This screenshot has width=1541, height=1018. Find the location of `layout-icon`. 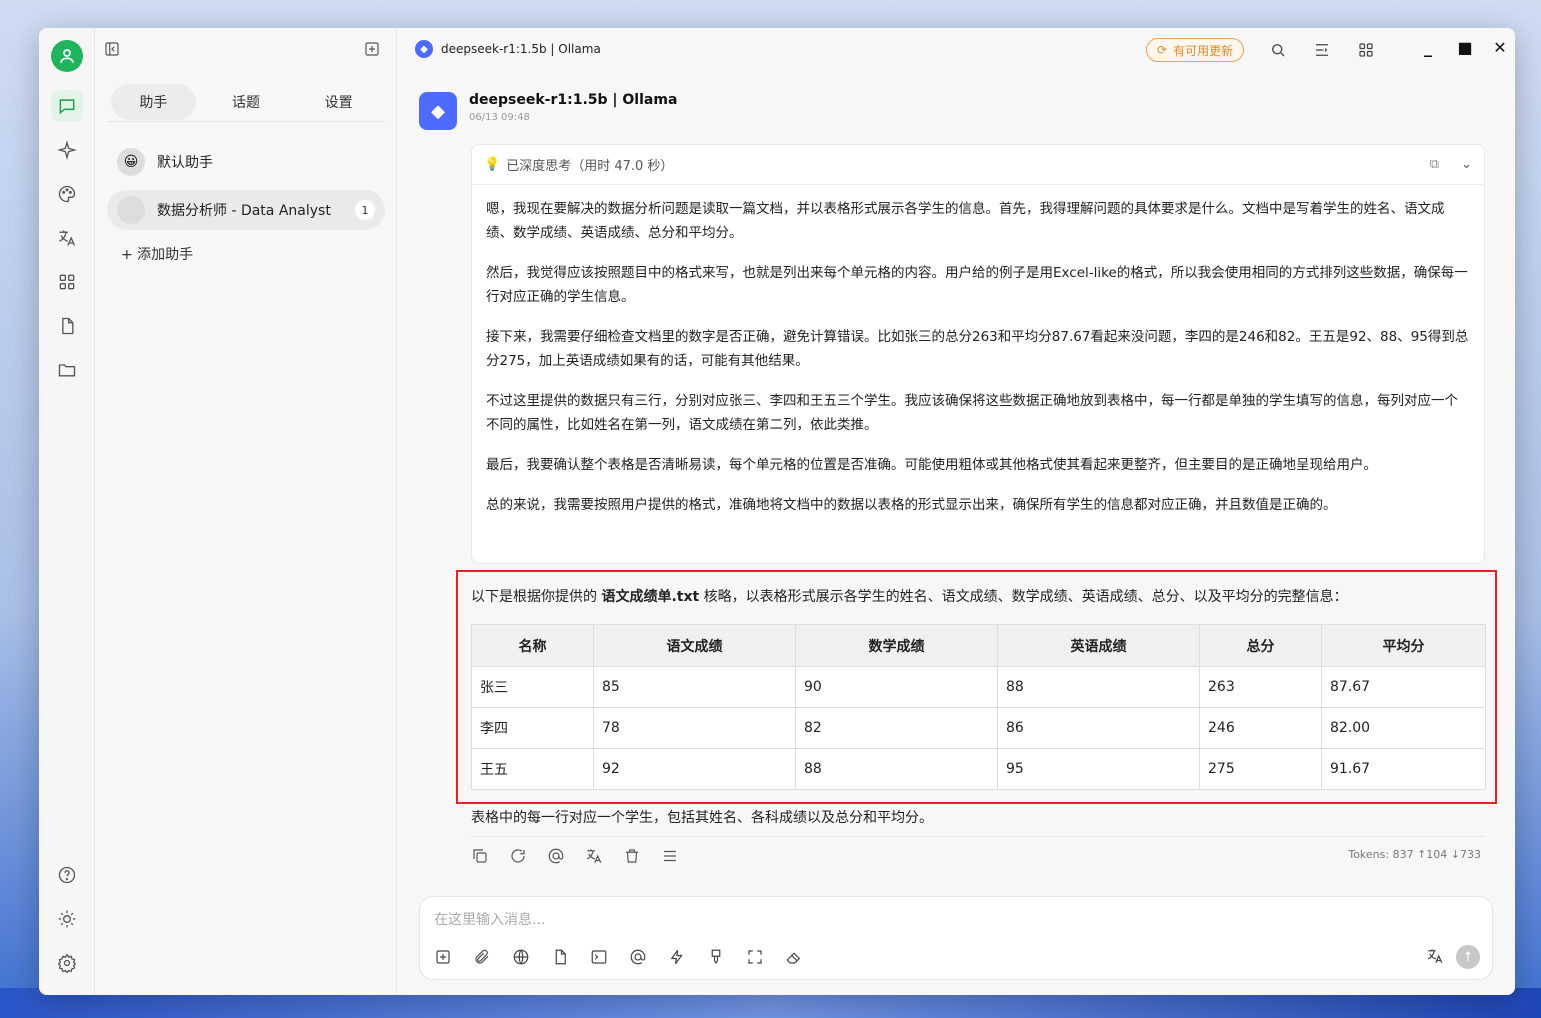

layout-icon is located at coordinates (1322, 50).